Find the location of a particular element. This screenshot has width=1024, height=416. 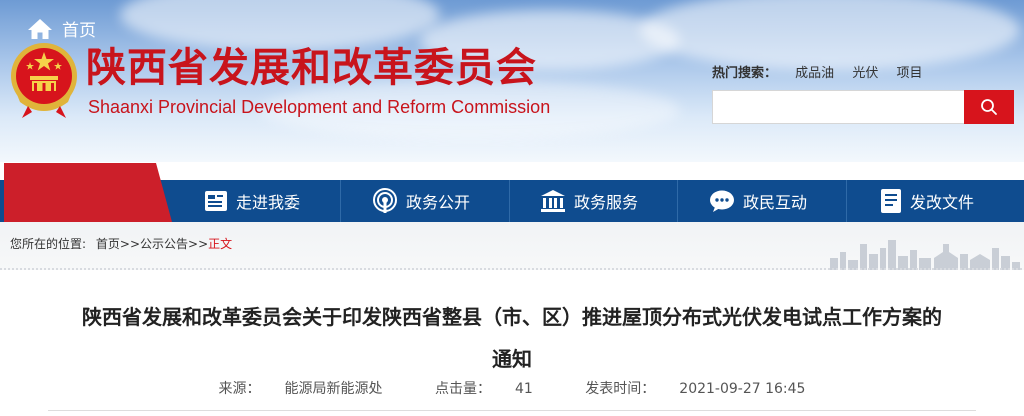

hot-searches-label: 热门搜索： is located at coordinates (745, 73).